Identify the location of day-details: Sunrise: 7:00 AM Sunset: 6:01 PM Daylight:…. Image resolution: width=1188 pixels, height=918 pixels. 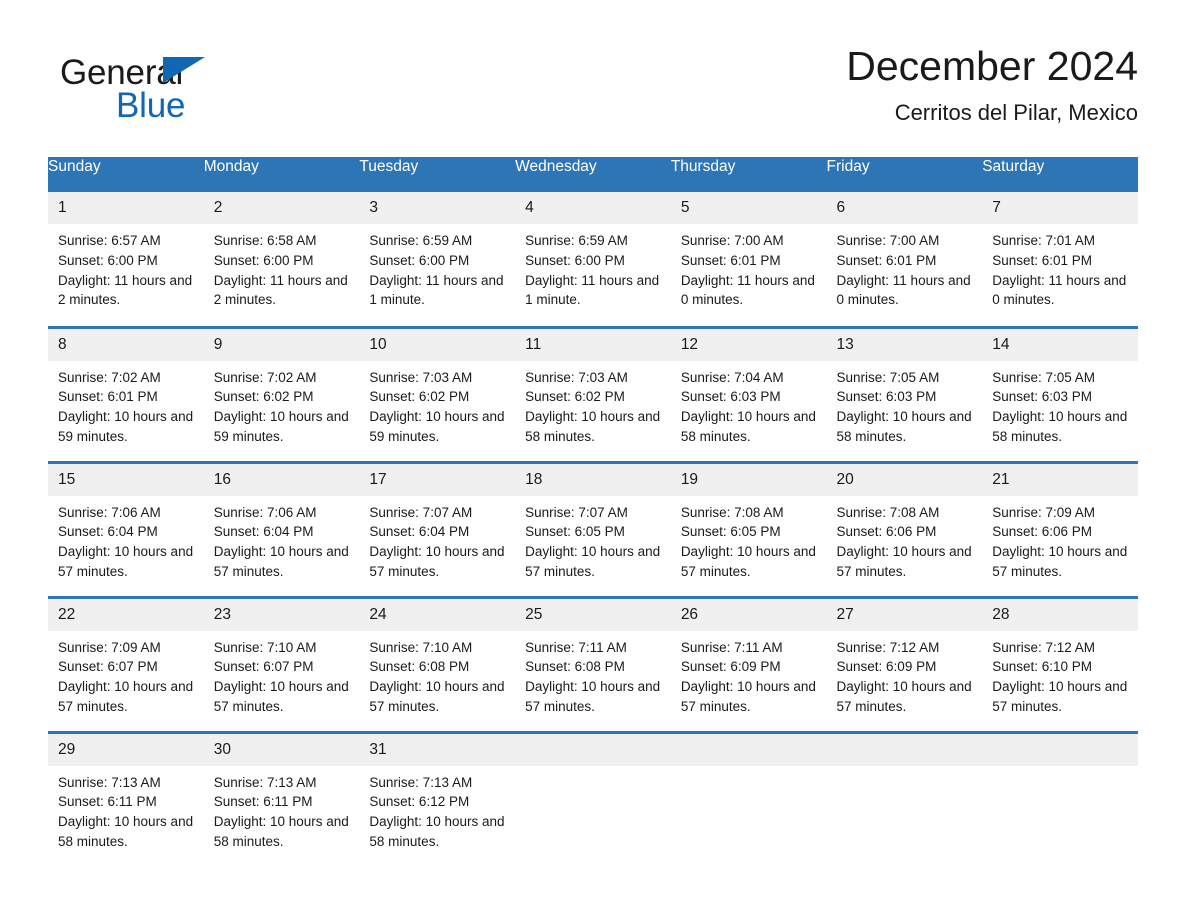
(749, 267).